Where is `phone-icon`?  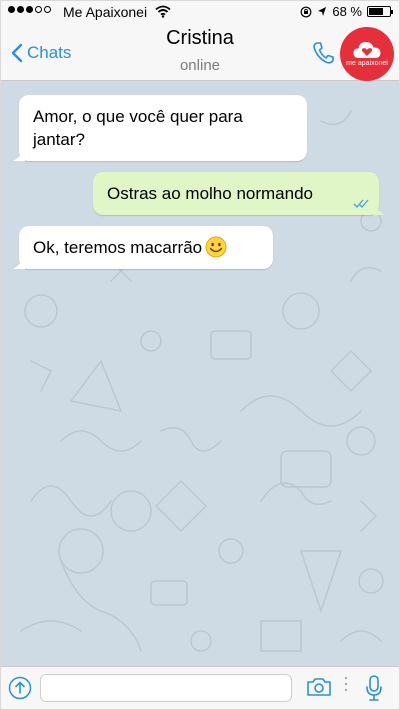
phone-icon is located at coordinates (323, 53).